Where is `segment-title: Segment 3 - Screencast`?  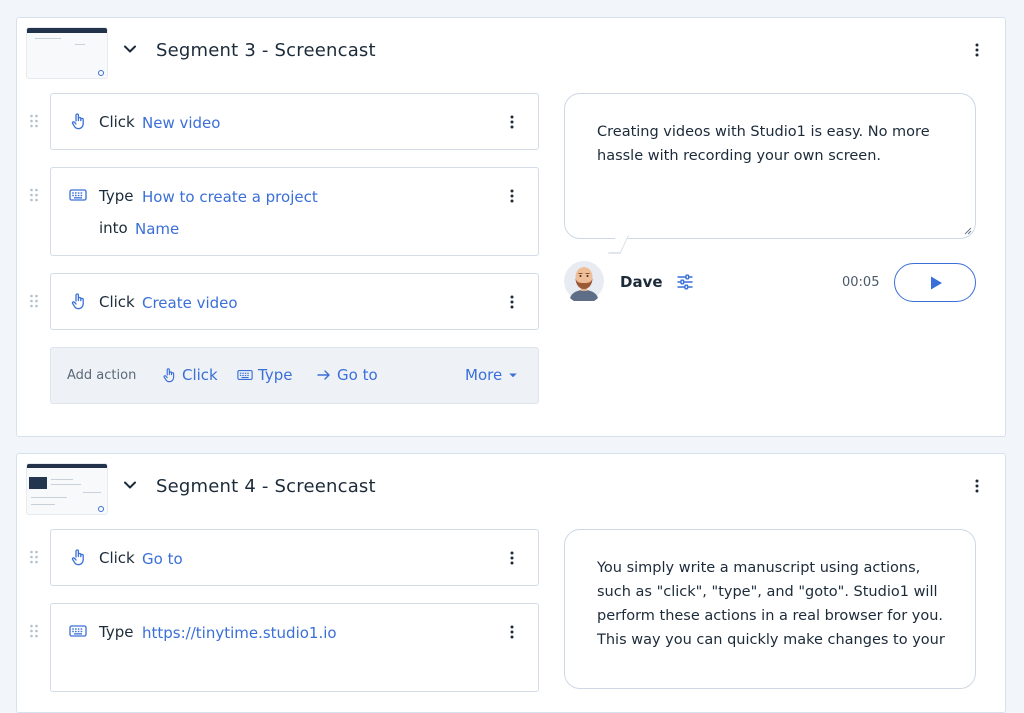
segment-title: Segment 3 - Screencast is located at coordinates (266, 50).